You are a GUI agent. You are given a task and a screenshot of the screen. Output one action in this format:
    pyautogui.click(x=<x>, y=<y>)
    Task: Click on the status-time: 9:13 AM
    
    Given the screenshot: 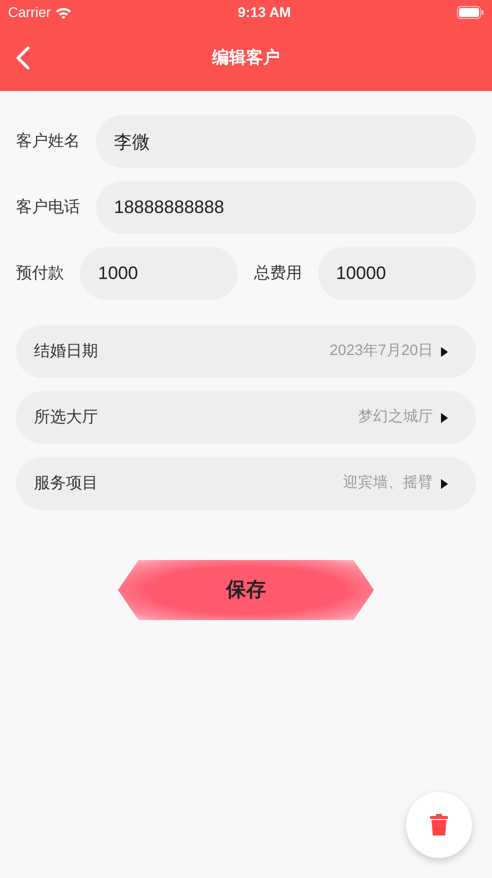 What is the action you would take?
    pyautogui.click(x=264, y=12)
    